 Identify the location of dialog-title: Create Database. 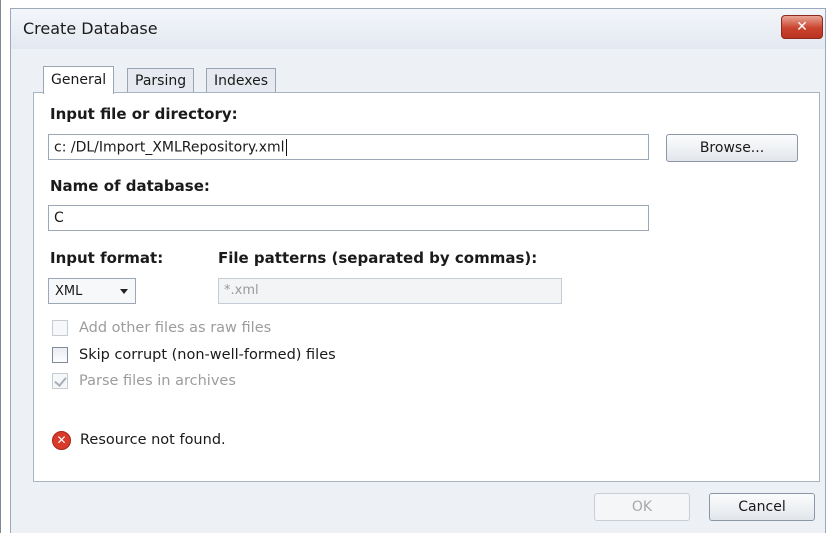
(90, 28).